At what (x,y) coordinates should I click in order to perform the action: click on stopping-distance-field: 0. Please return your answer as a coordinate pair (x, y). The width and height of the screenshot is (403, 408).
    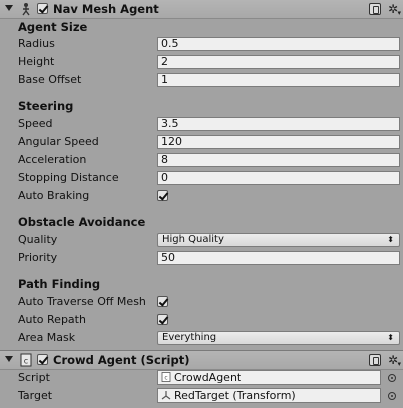
    Looking at the image, I should click on (278, 178).